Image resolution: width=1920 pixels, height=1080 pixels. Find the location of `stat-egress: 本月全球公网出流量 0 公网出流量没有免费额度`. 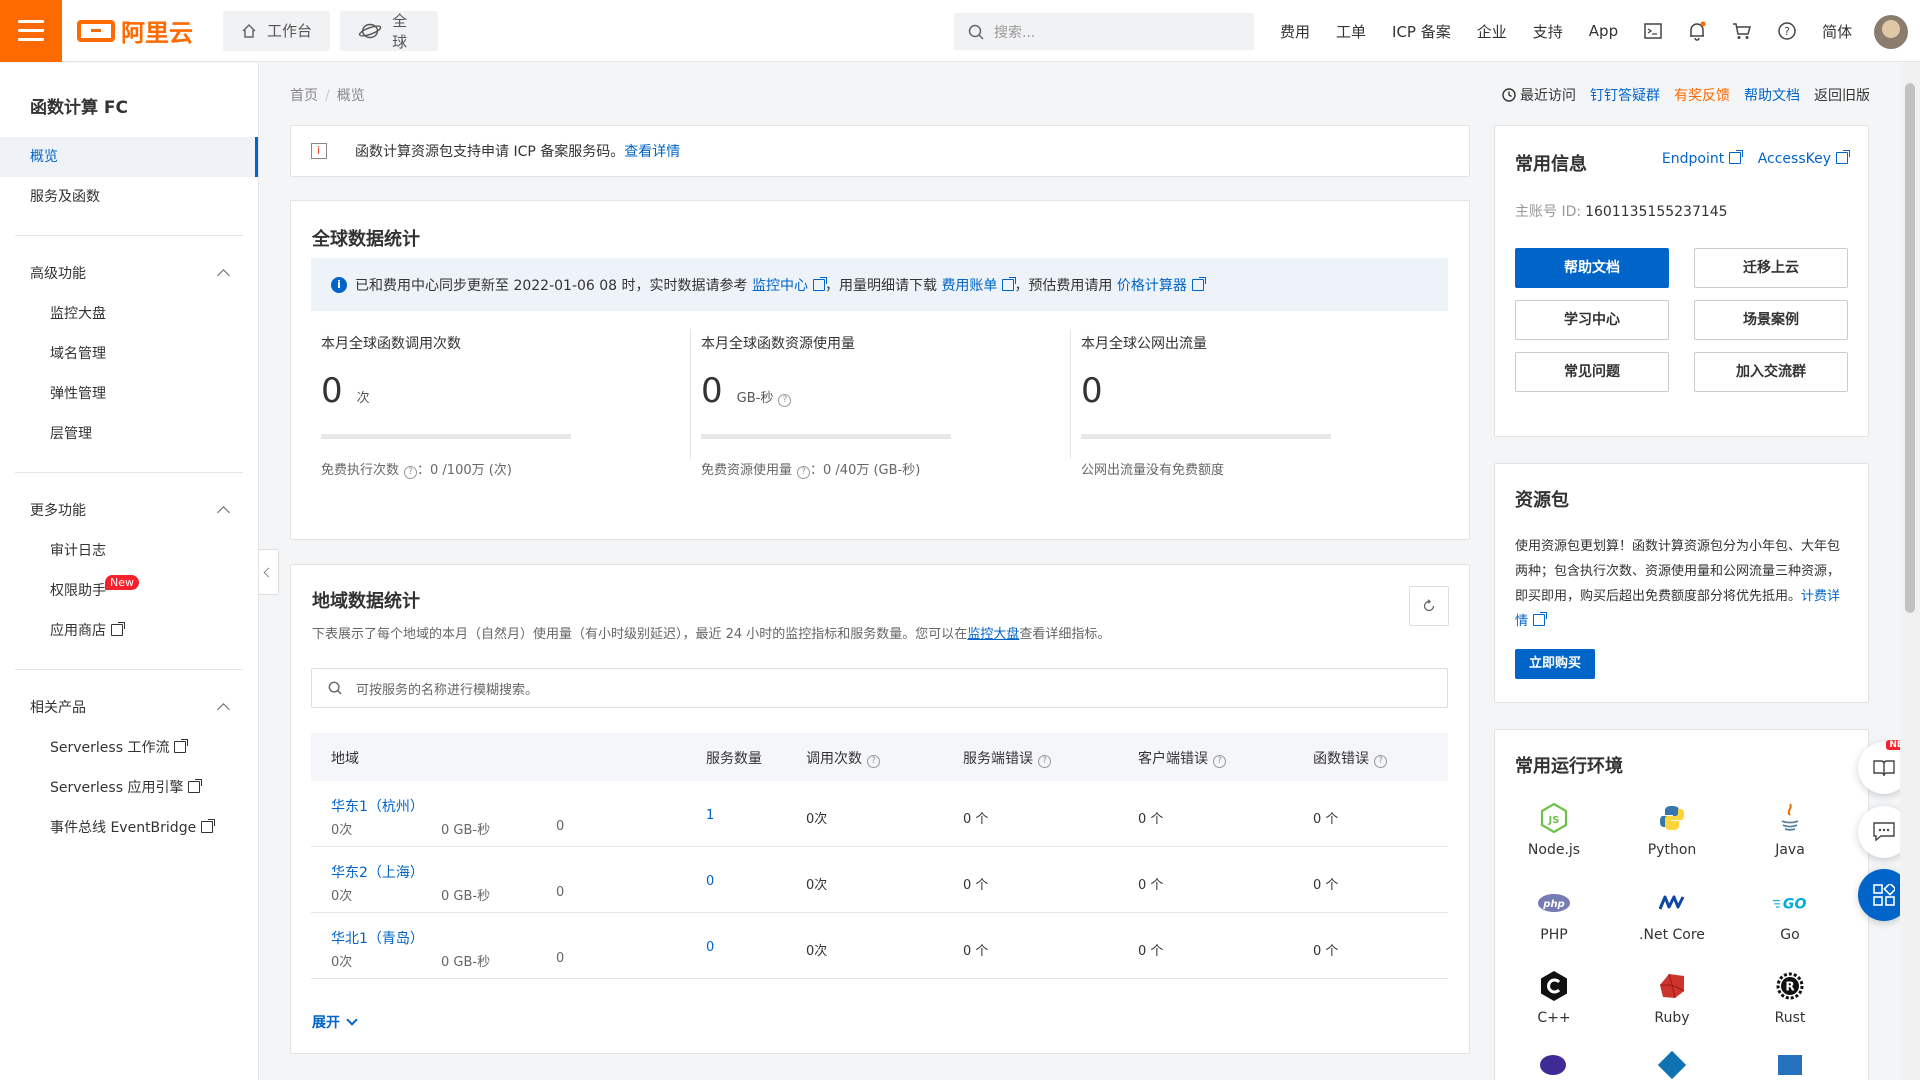

stat-egress: 本月全球公网出流量 0 公网出流量没有免费额度 is located at coordinates (1251, 414).